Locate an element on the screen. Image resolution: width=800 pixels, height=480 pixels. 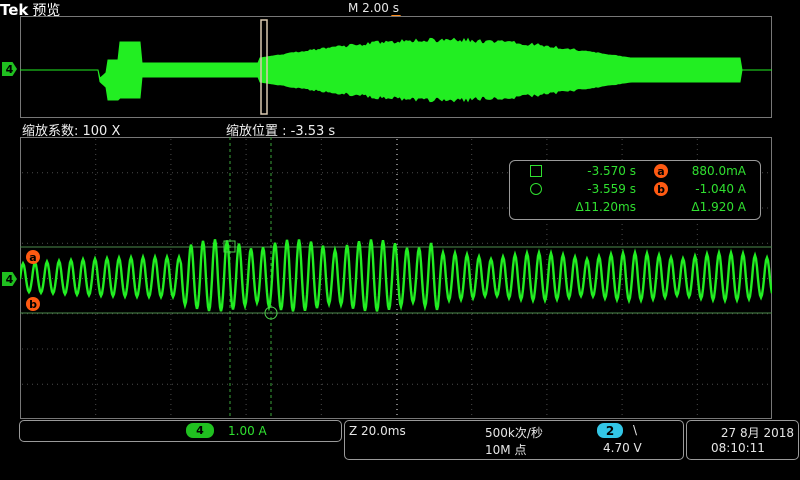
trigger-slope-icon: \ is located at coordinates (635, 430).